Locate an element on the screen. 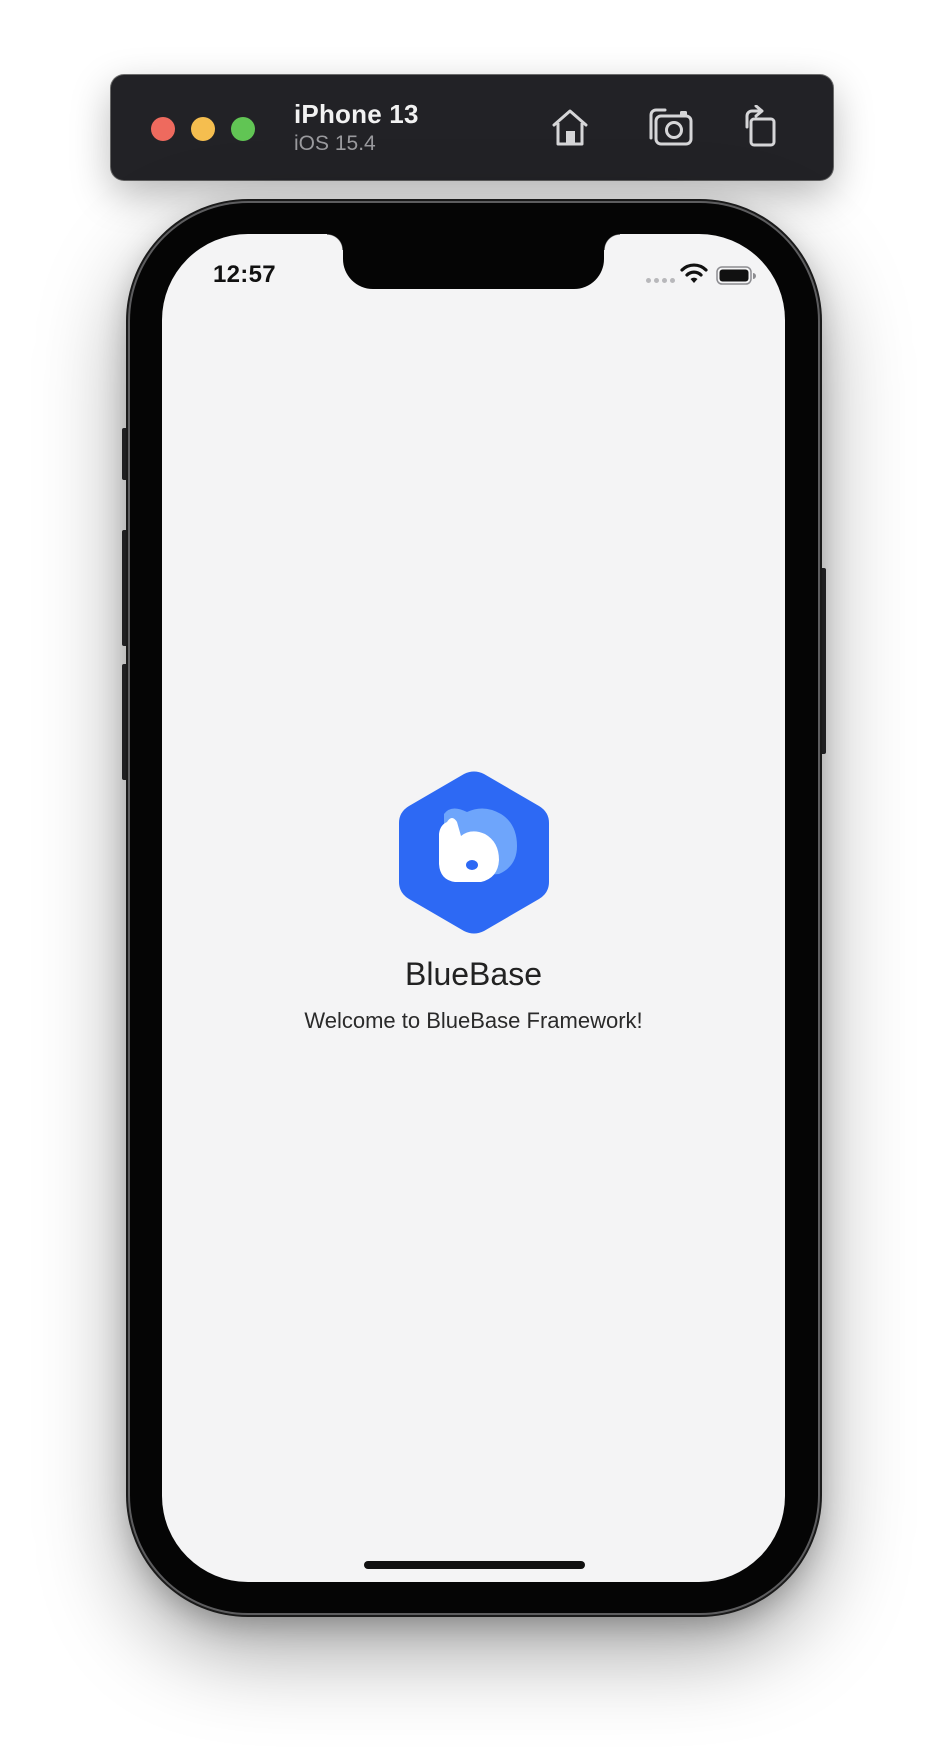  device-name: iPhone 13 is located at coordinates (356, 114).